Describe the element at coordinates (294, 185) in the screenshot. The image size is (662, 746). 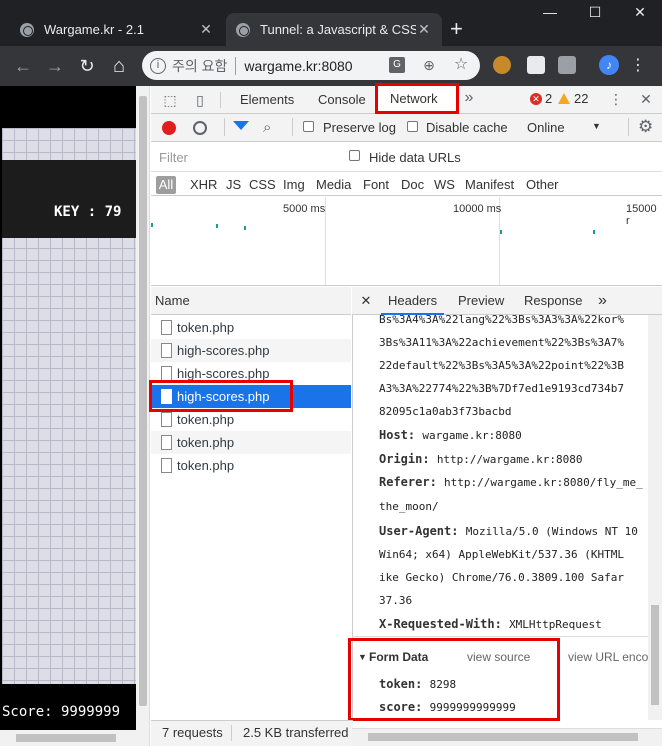
I see `type-img: Img` at that location.